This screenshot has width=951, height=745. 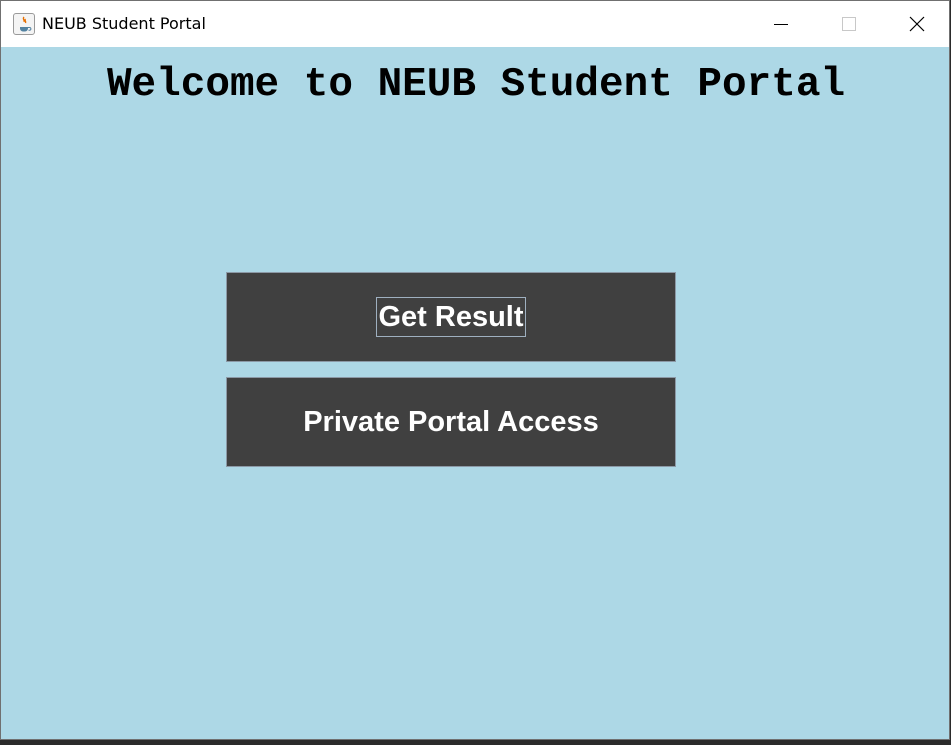 I want to click on maximize-button, so click(x=849, y=24).